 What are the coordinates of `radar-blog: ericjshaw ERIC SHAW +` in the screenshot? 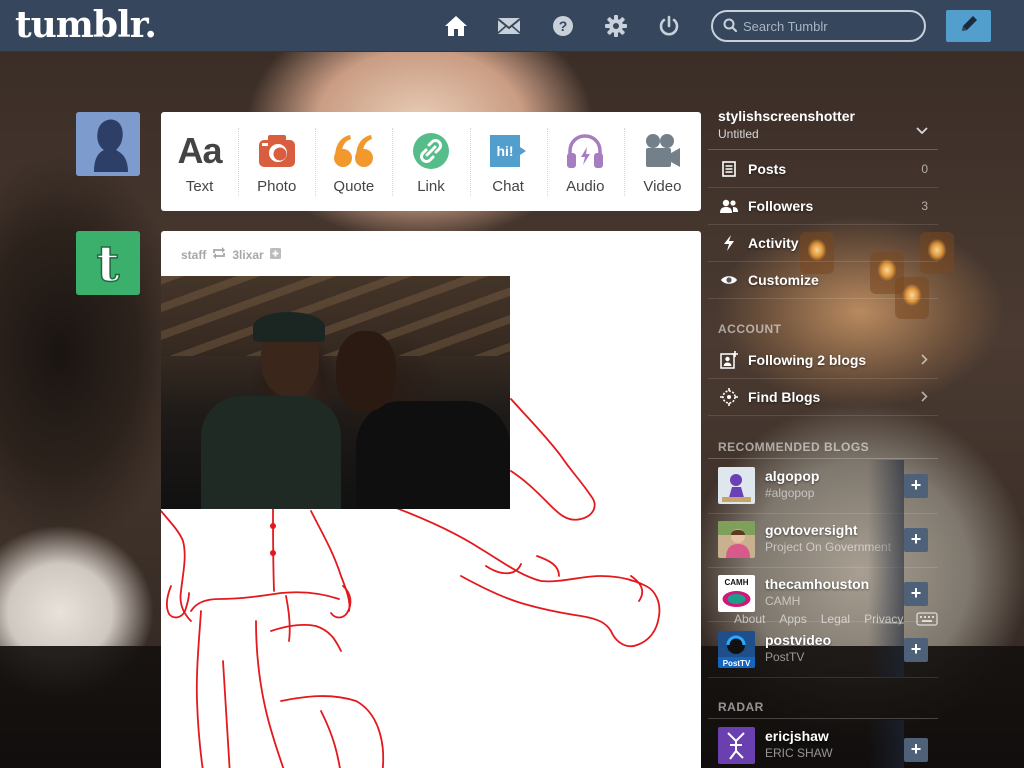 It's located at (823, 744).